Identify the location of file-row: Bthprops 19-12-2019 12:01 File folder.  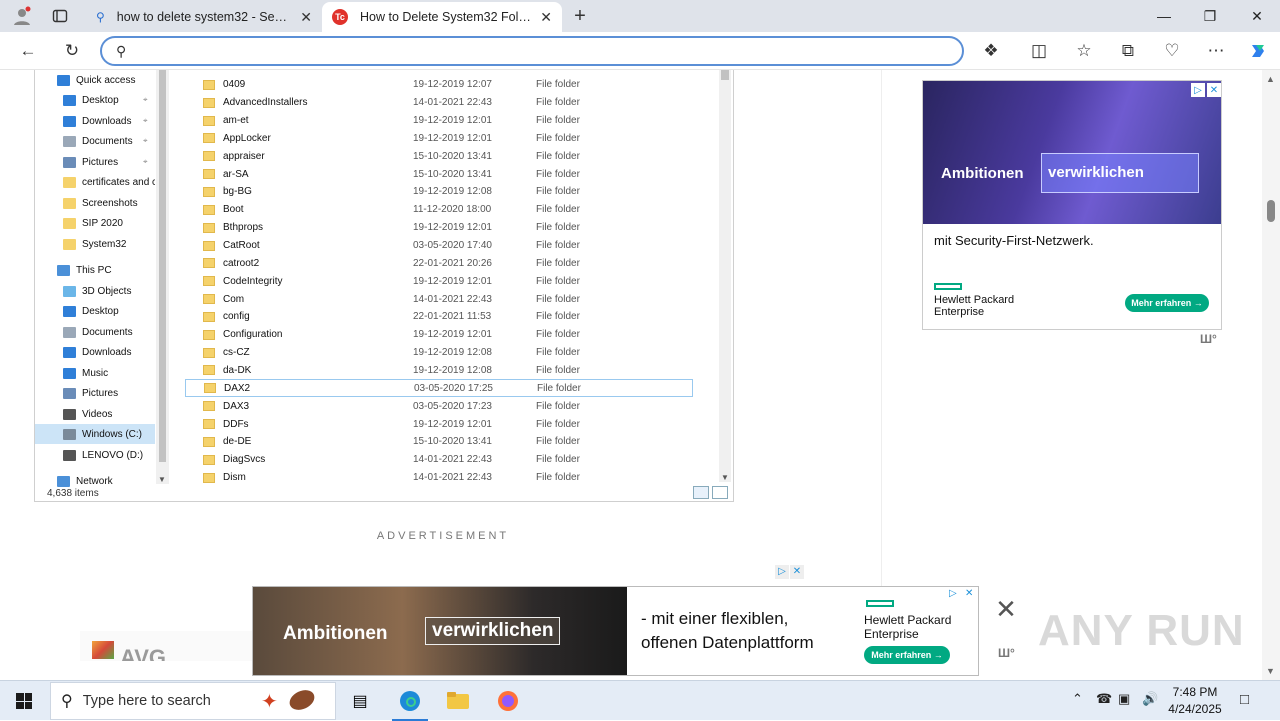
(439, 228).